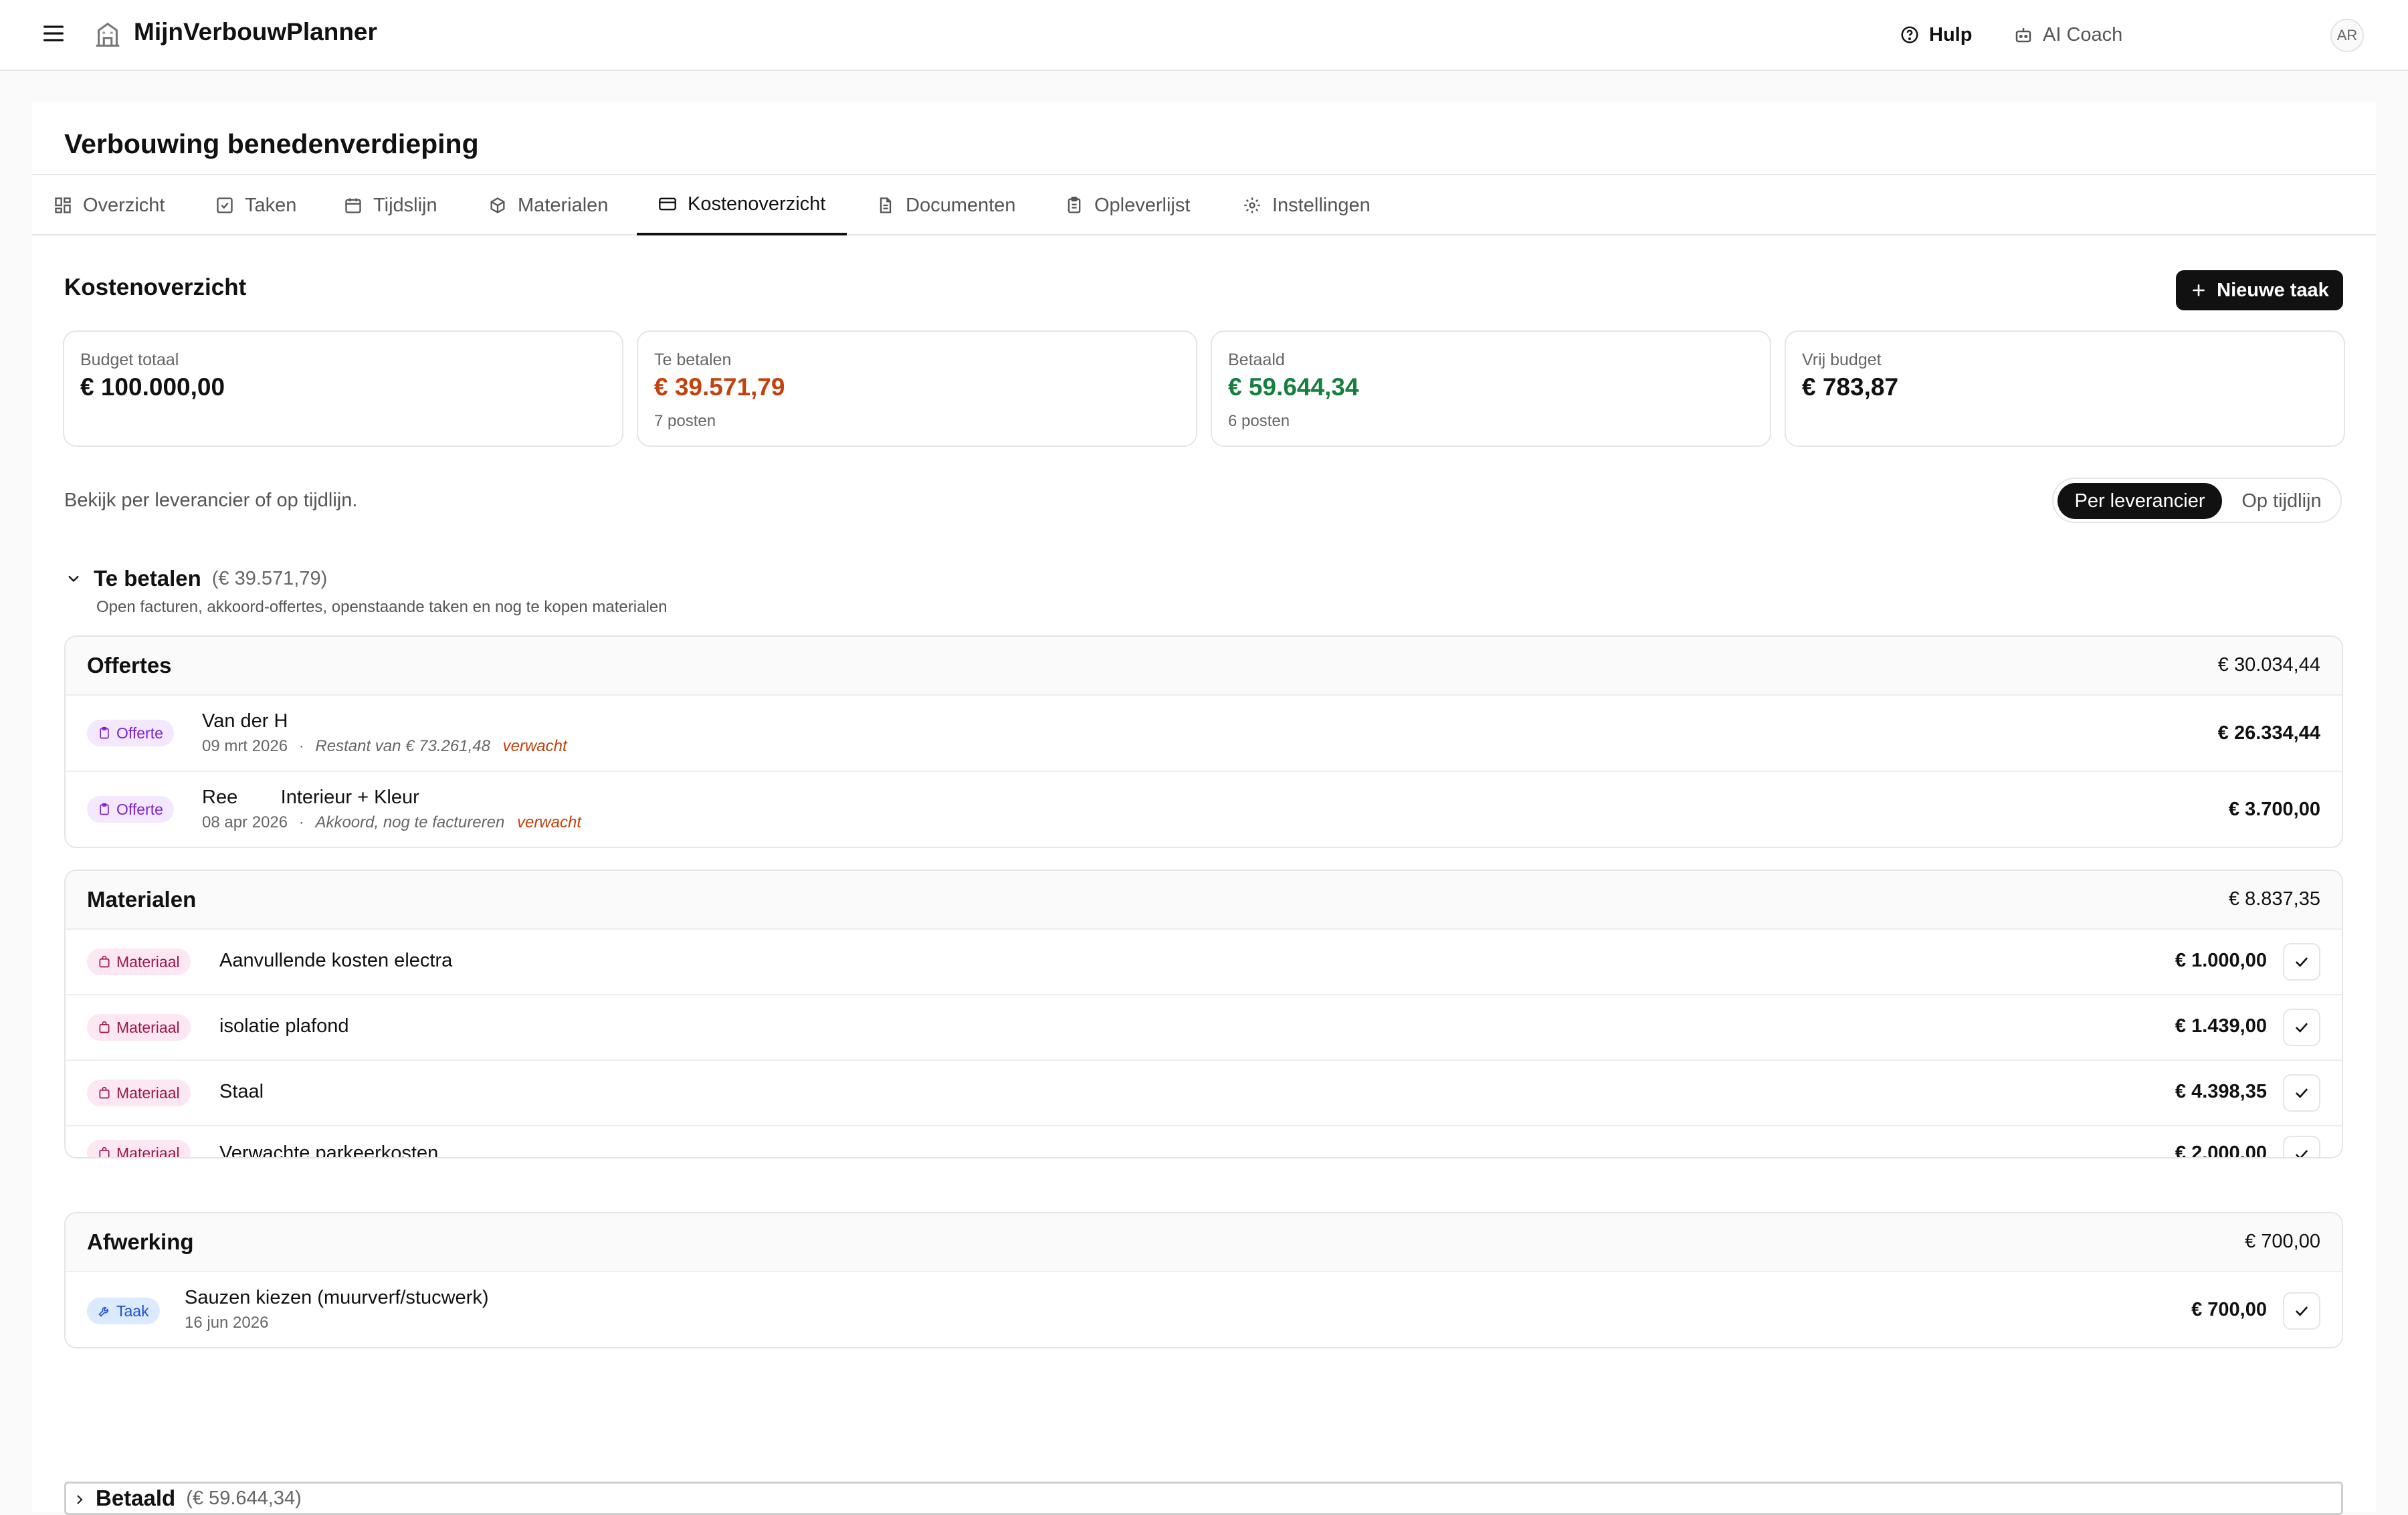 The height and width of the screenshot is (1515, 2408). I want to click on group-name: Betaald, so click(136, 1498).